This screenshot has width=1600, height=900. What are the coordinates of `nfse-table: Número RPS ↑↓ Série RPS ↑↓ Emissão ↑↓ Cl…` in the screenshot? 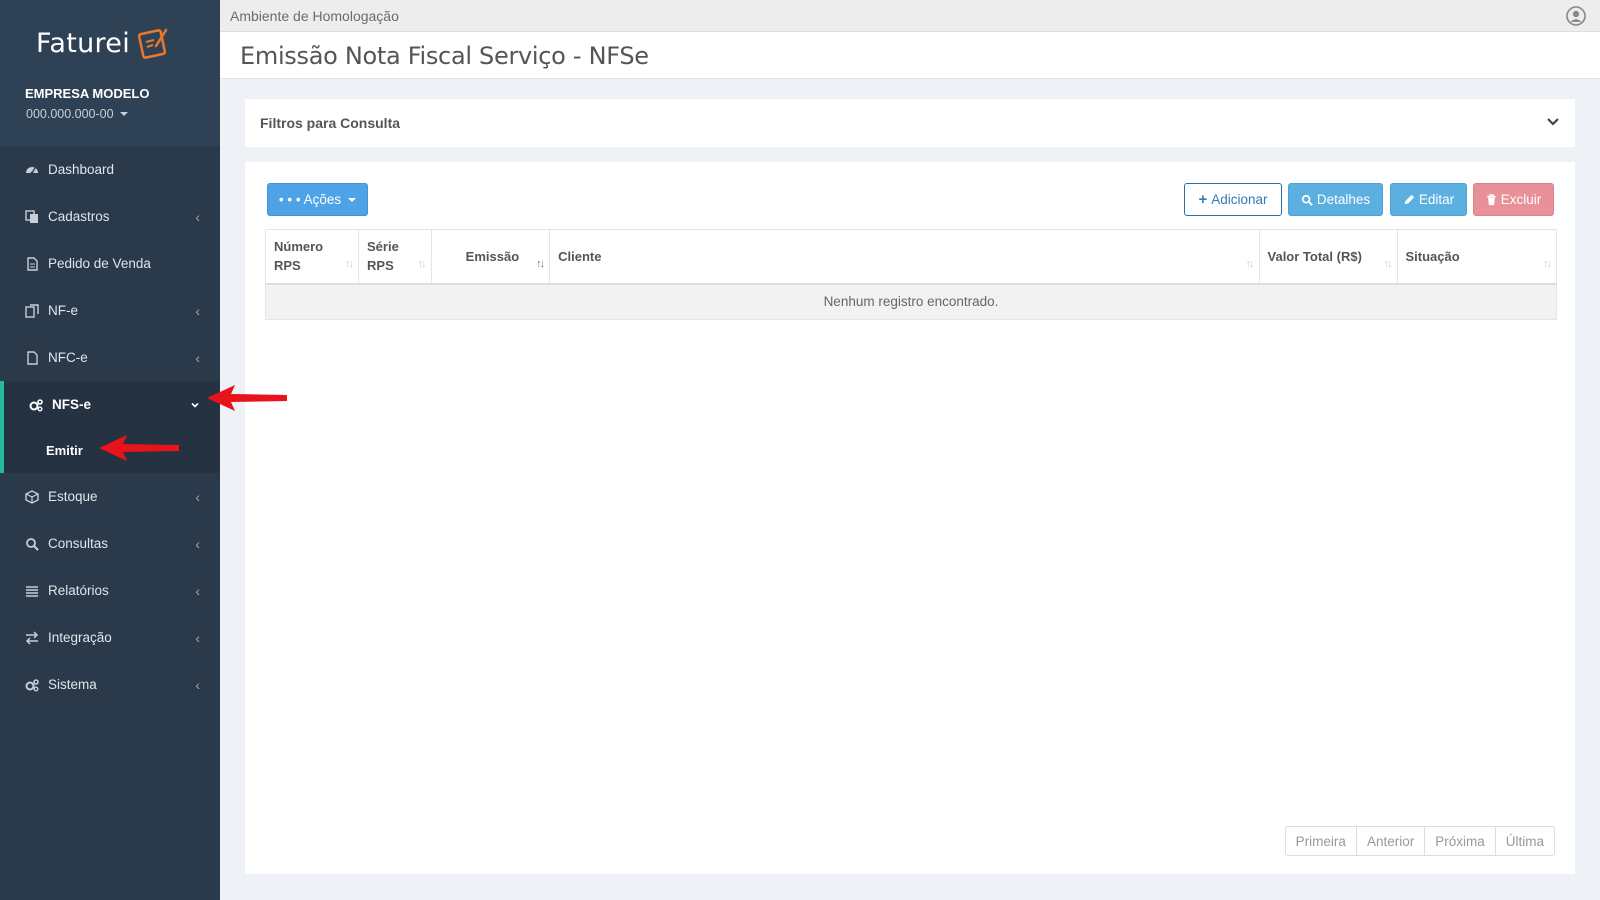 It's located at (910, 274).